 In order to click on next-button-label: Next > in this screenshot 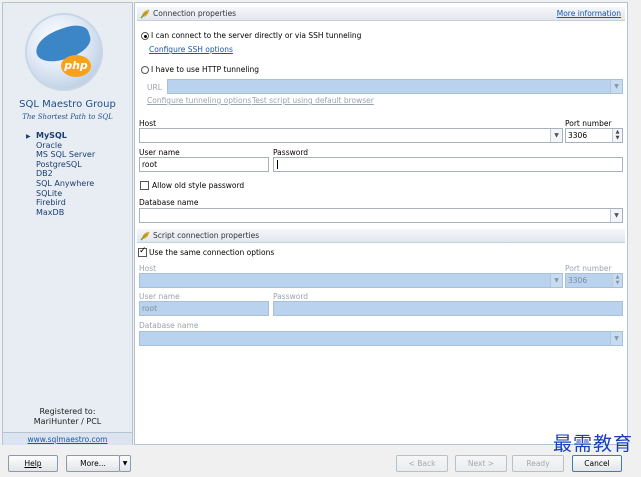, I will do `click(481, 463)`.